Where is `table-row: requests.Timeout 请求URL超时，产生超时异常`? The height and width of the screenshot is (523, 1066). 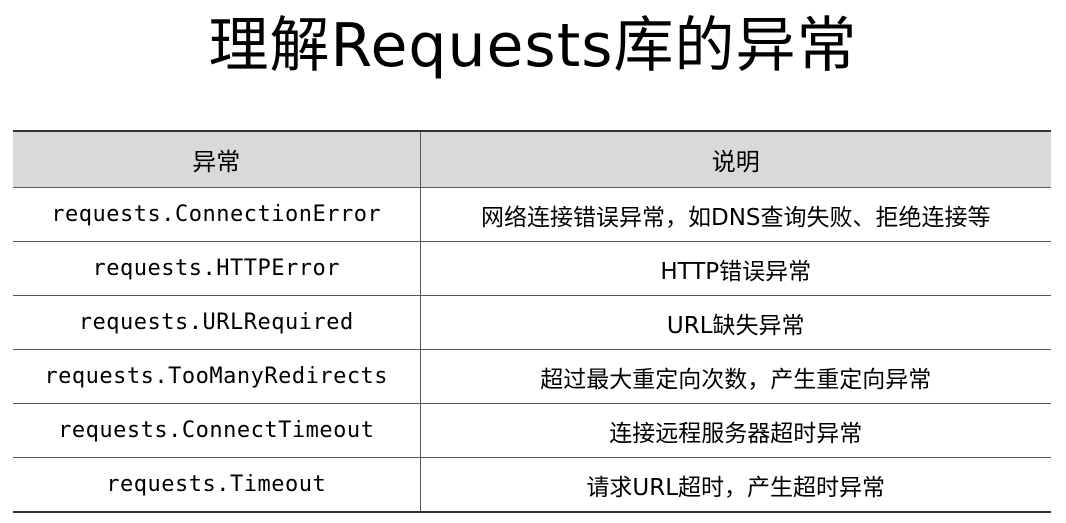 table-row: requests.Timeout 请求URL超时，产生超时异常 is located at coordinates (532, 485).